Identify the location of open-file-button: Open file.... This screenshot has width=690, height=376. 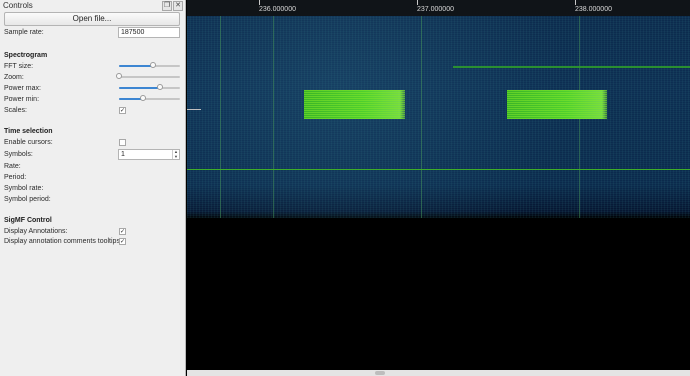
(92, 19).